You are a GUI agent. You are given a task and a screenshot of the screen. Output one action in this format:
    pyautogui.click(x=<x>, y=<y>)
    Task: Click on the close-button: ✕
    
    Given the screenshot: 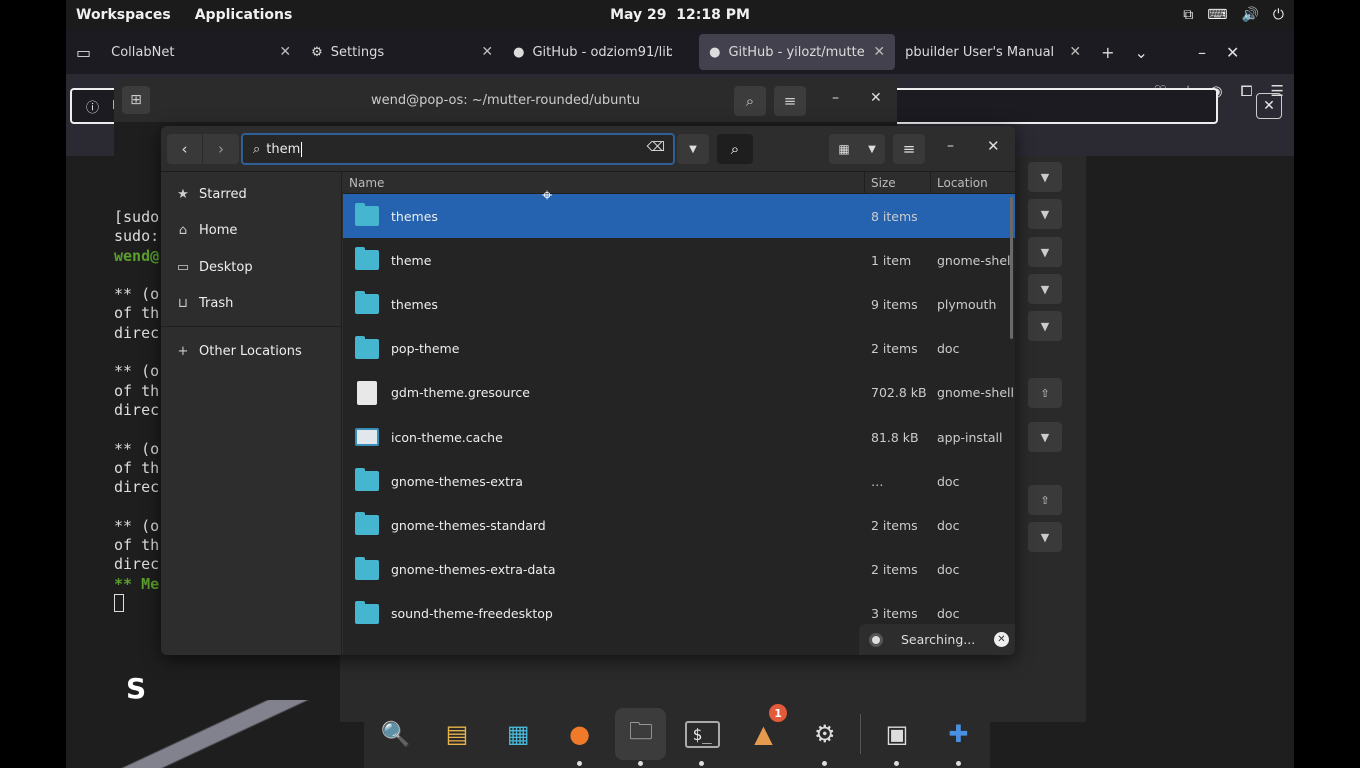 What is the action you would take?
    pyautogui.click(x=993, y=146)
    